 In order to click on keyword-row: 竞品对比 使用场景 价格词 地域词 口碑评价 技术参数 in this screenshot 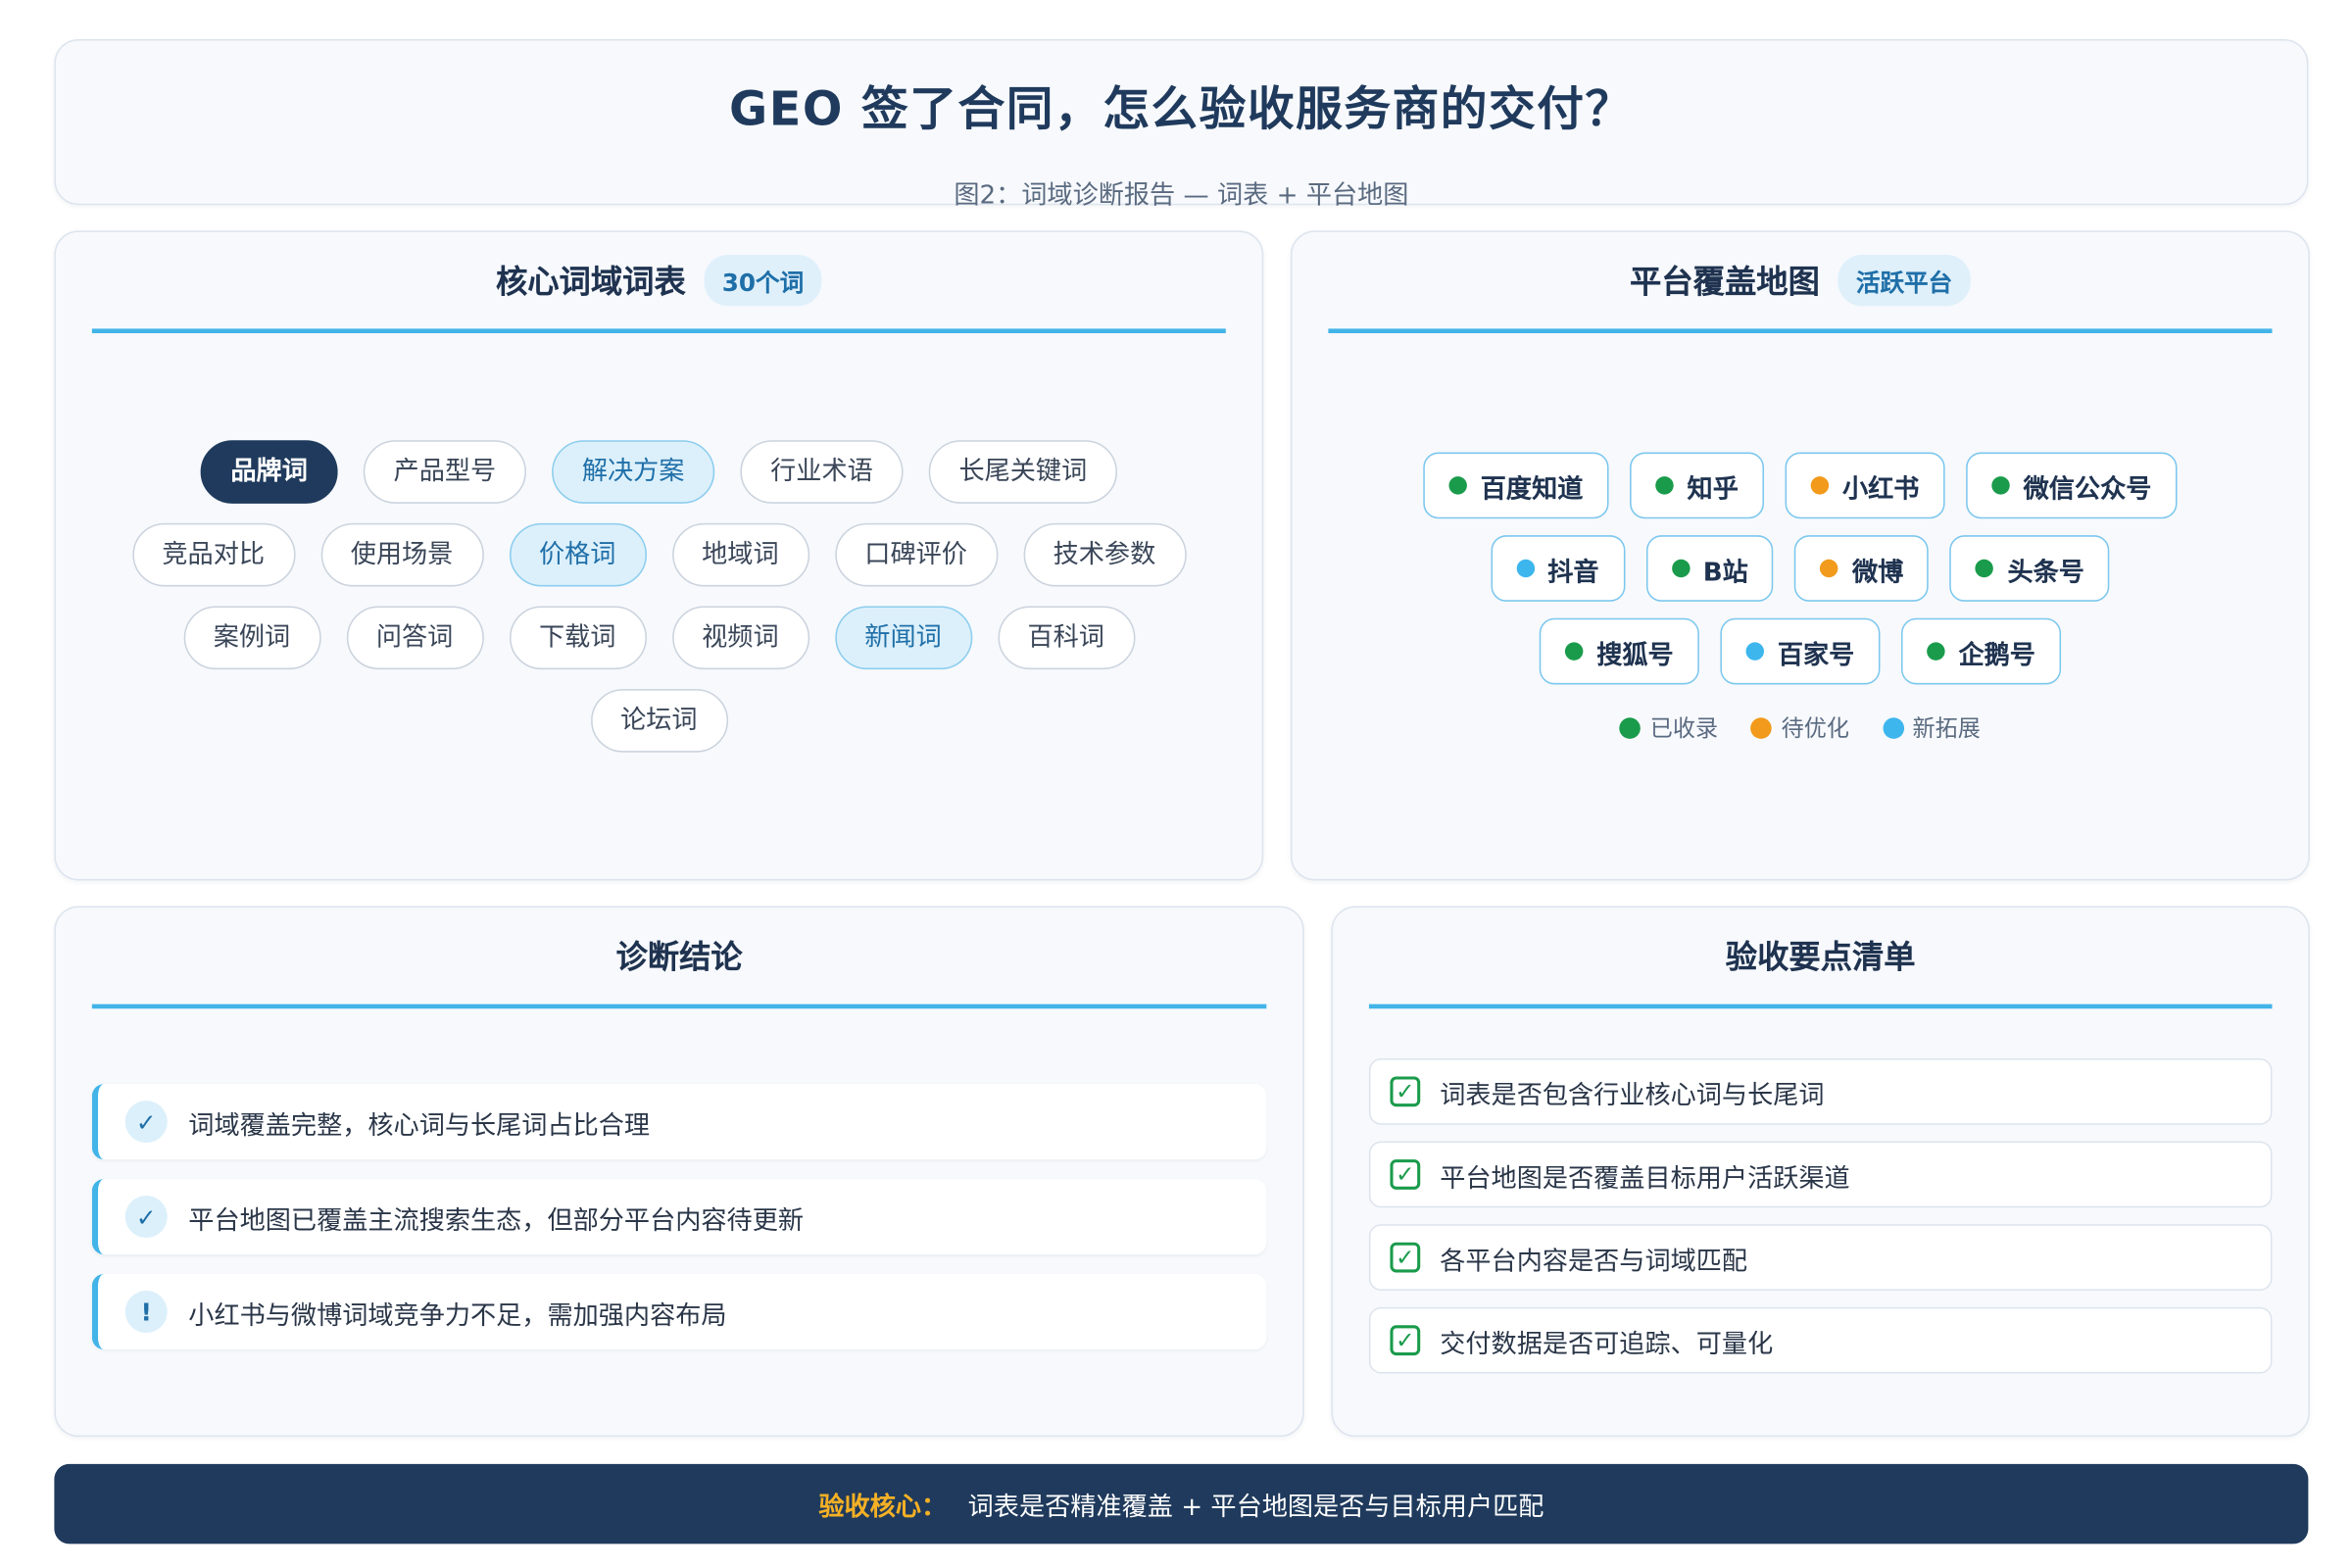, I will do `click(659, 554)`.